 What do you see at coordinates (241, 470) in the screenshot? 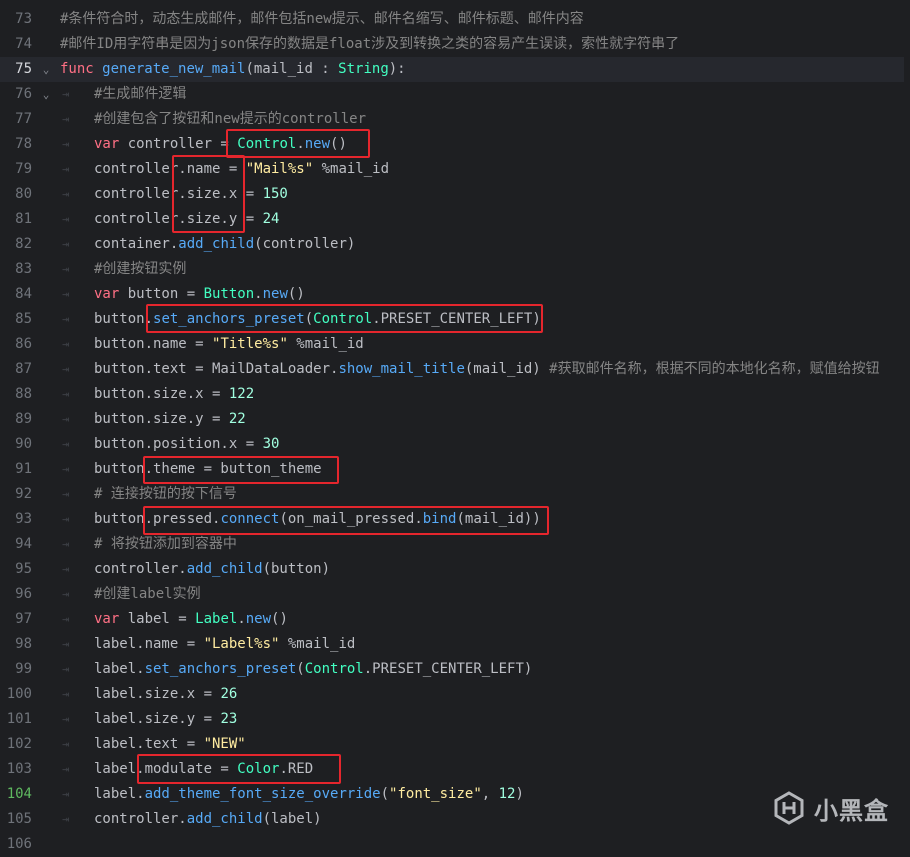
I see `highlight-button-theme` at bounding box center [241, 470].